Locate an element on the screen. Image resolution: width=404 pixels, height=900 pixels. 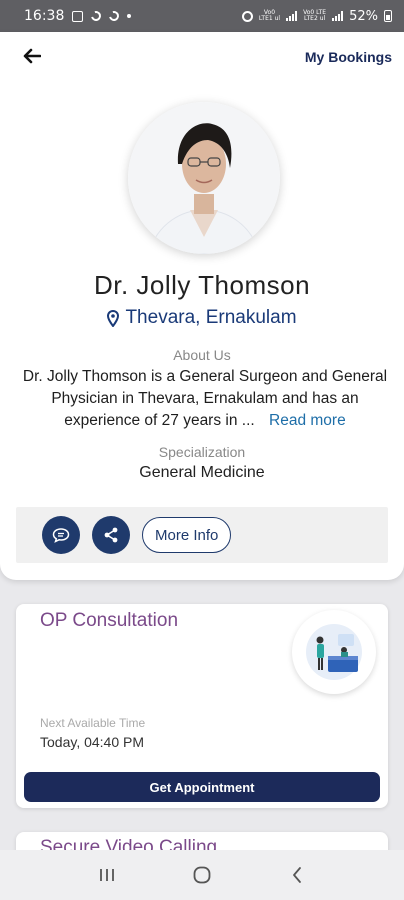
battery-icon is located at coordinates (388, 16).